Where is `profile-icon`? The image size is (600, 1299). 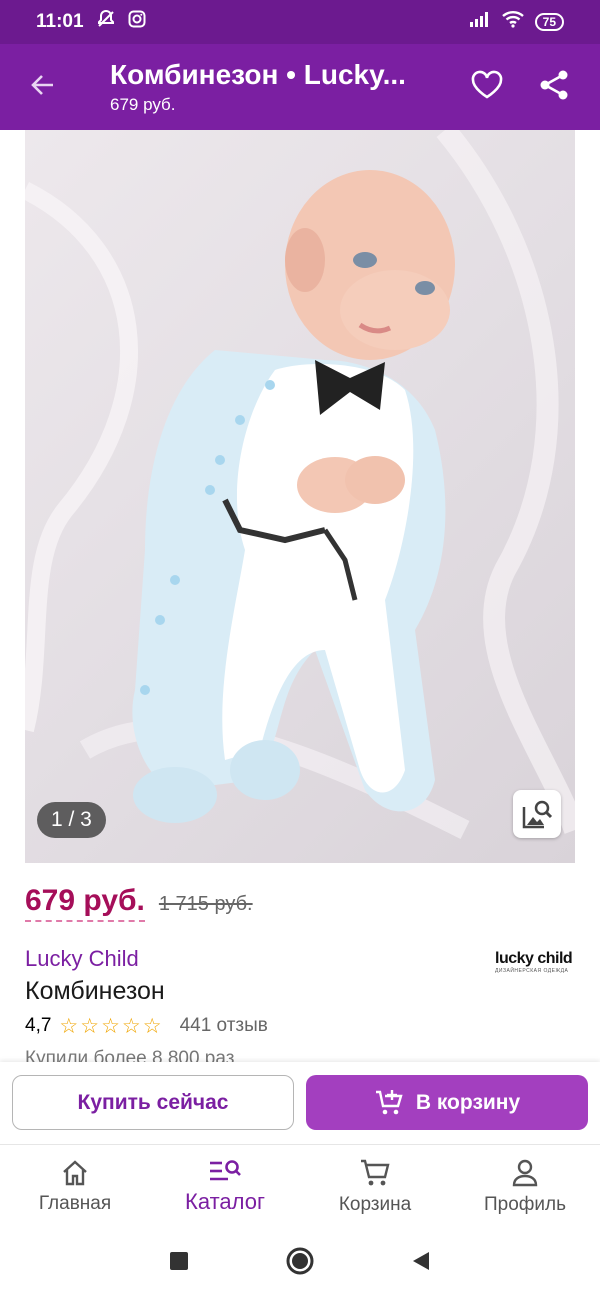
profile-icon is located at coordinates (525, 1172).